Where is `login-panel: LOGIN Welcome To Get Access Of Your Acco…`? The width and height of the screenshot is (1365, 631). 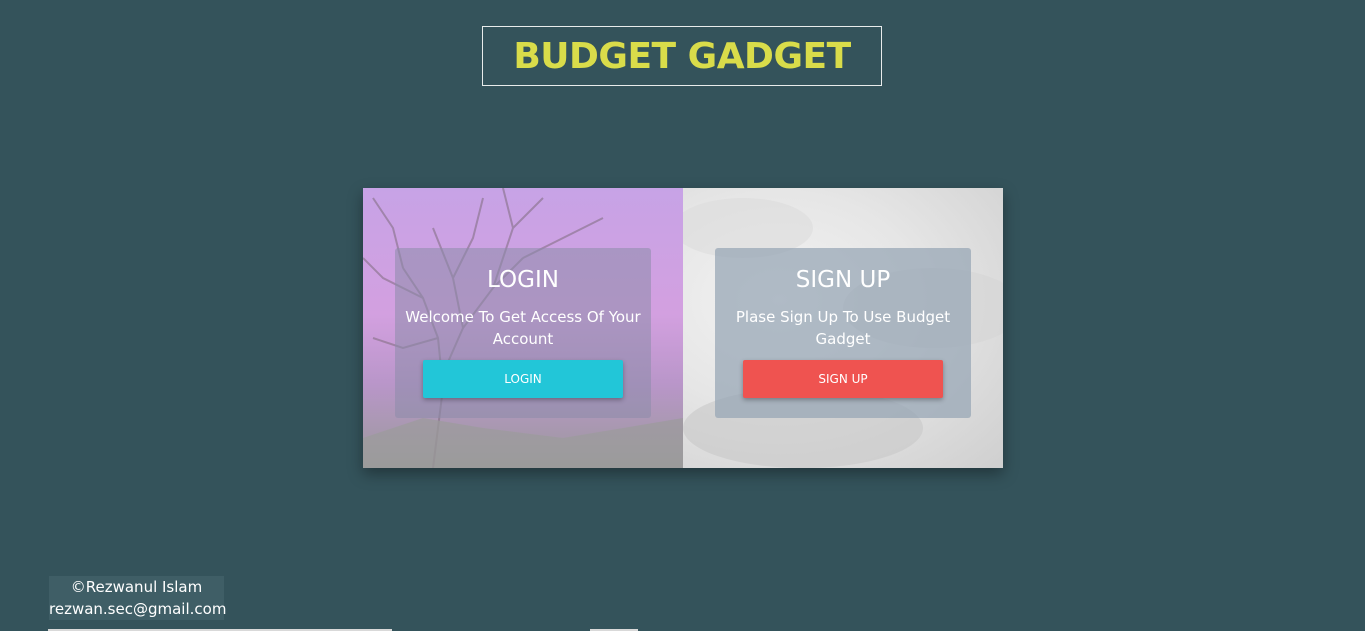
login-panel: LOGIN Welcome To Get Access Of Your Acco… is located at coordinates (523, 333).